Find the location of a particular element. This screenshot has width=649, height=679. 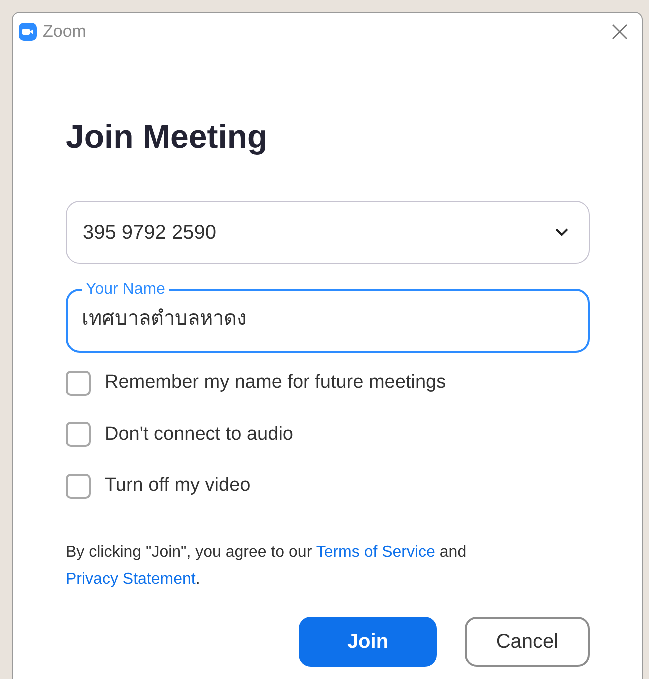

meeting-id-dropdown: 395 9792 2590 is located at coordinates (328, 232).